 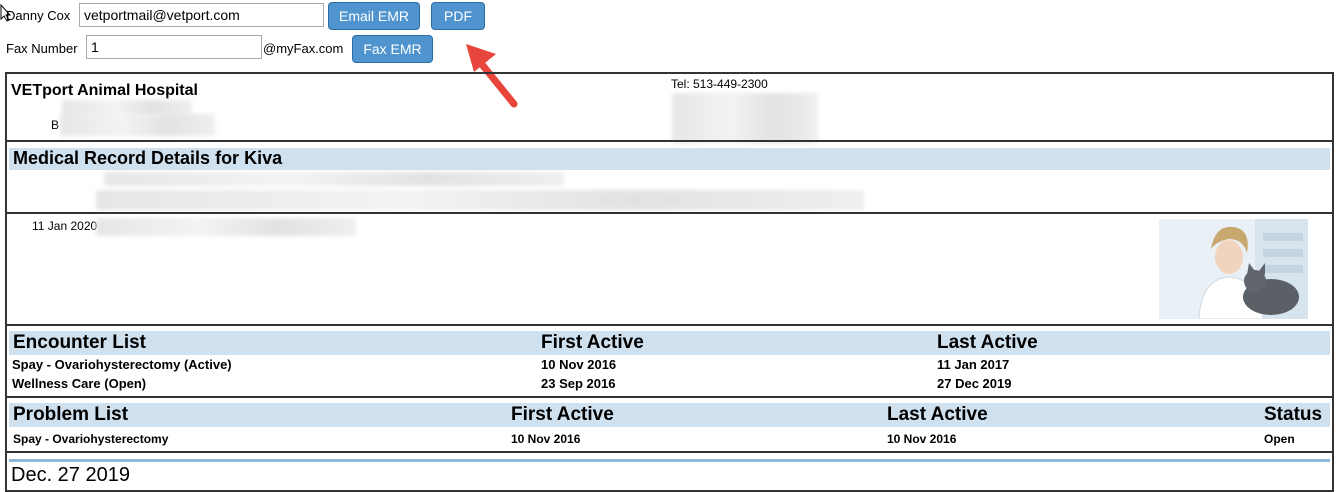 I want to click on client-details-redacted, so click(x=334, y=179).